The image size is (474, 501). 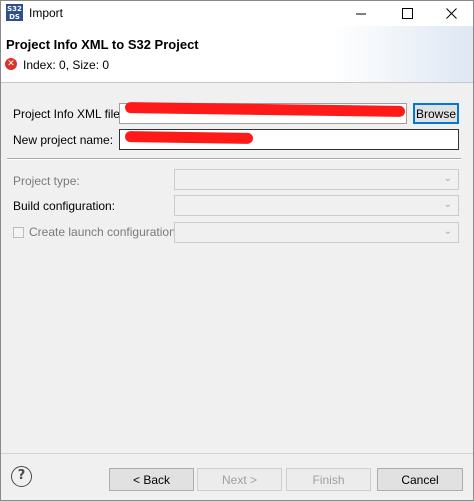 I want to click on close-icon, so click(x=451, y=13).